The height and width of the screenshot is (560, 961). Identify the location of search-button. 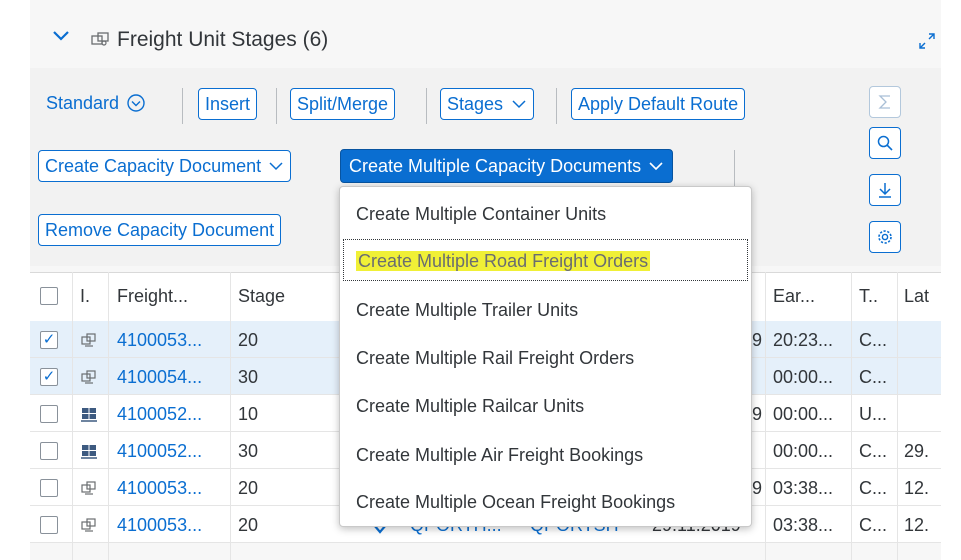
(885, 143).